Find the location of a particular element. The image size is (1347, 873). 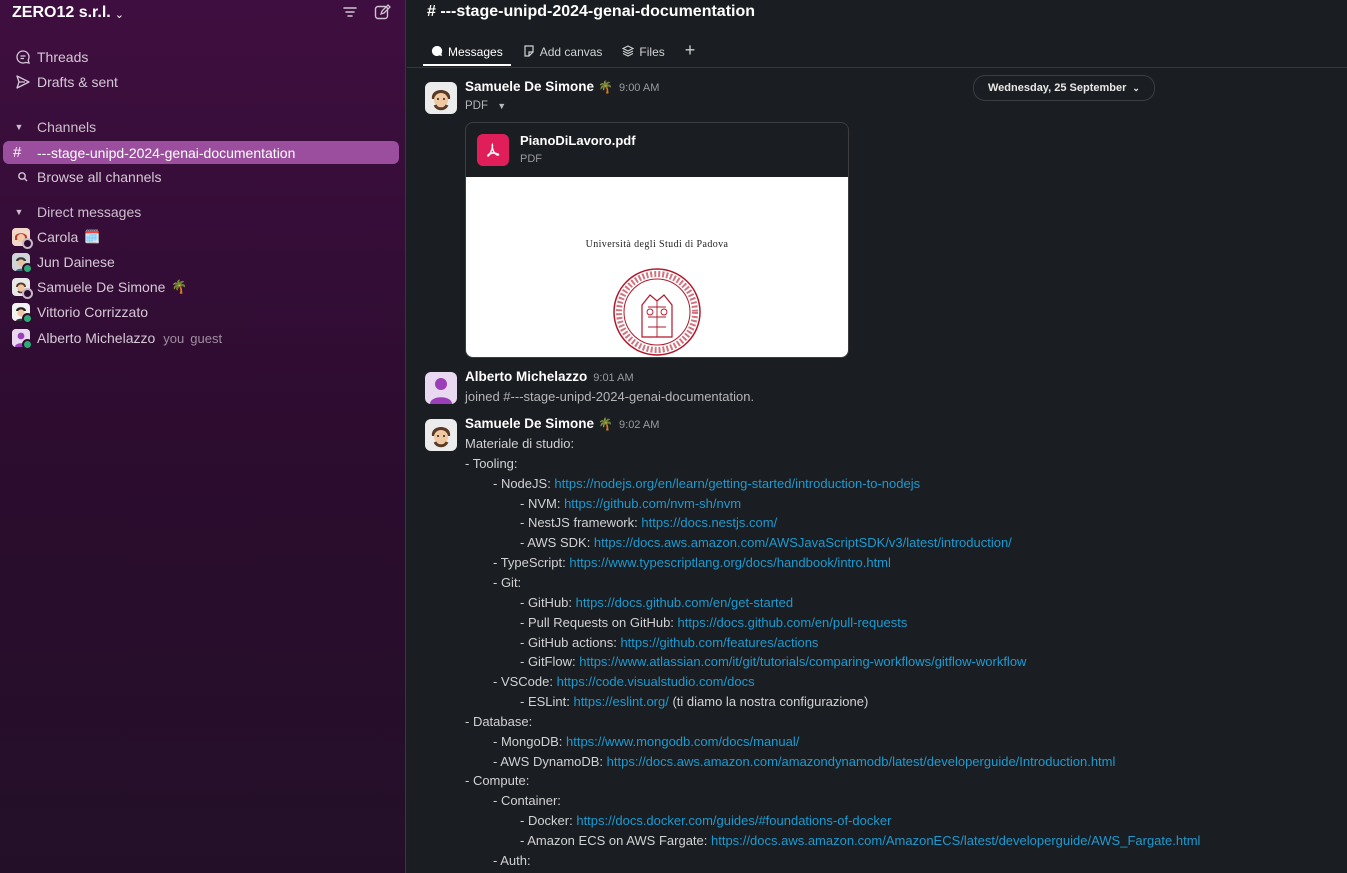

line-text: - Tooling: is located at coordinates (491, 463).